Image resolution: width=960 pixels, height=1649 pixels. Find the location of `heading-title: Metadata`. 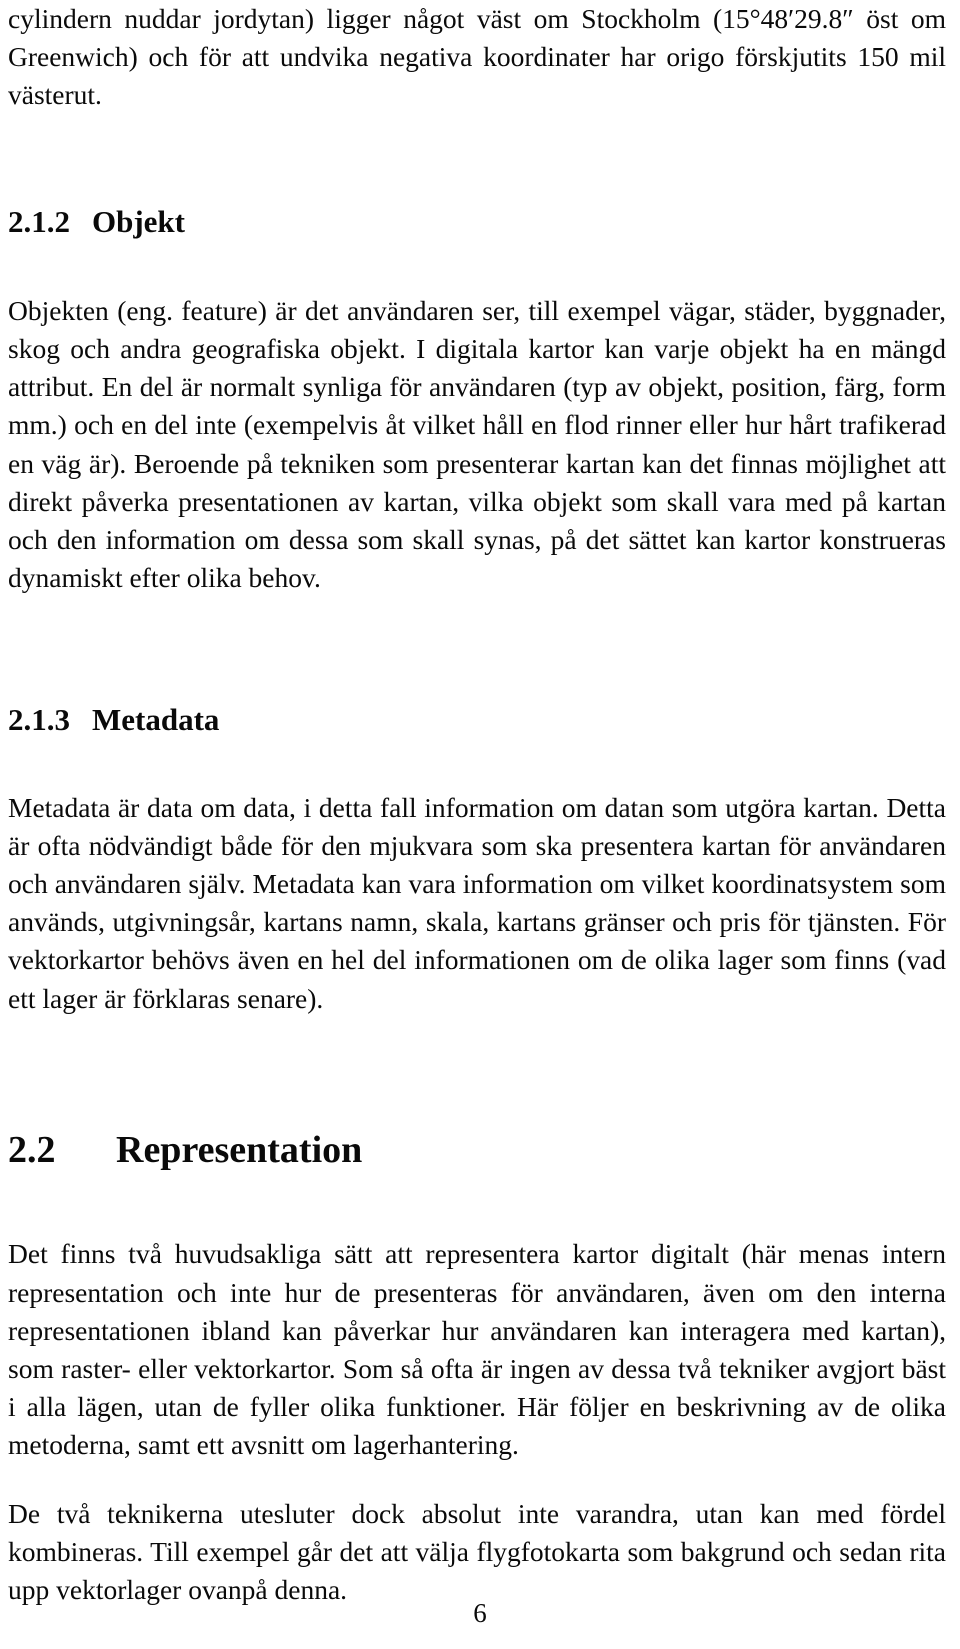

heading-title: Metadata is located at coordinates (156, 720).